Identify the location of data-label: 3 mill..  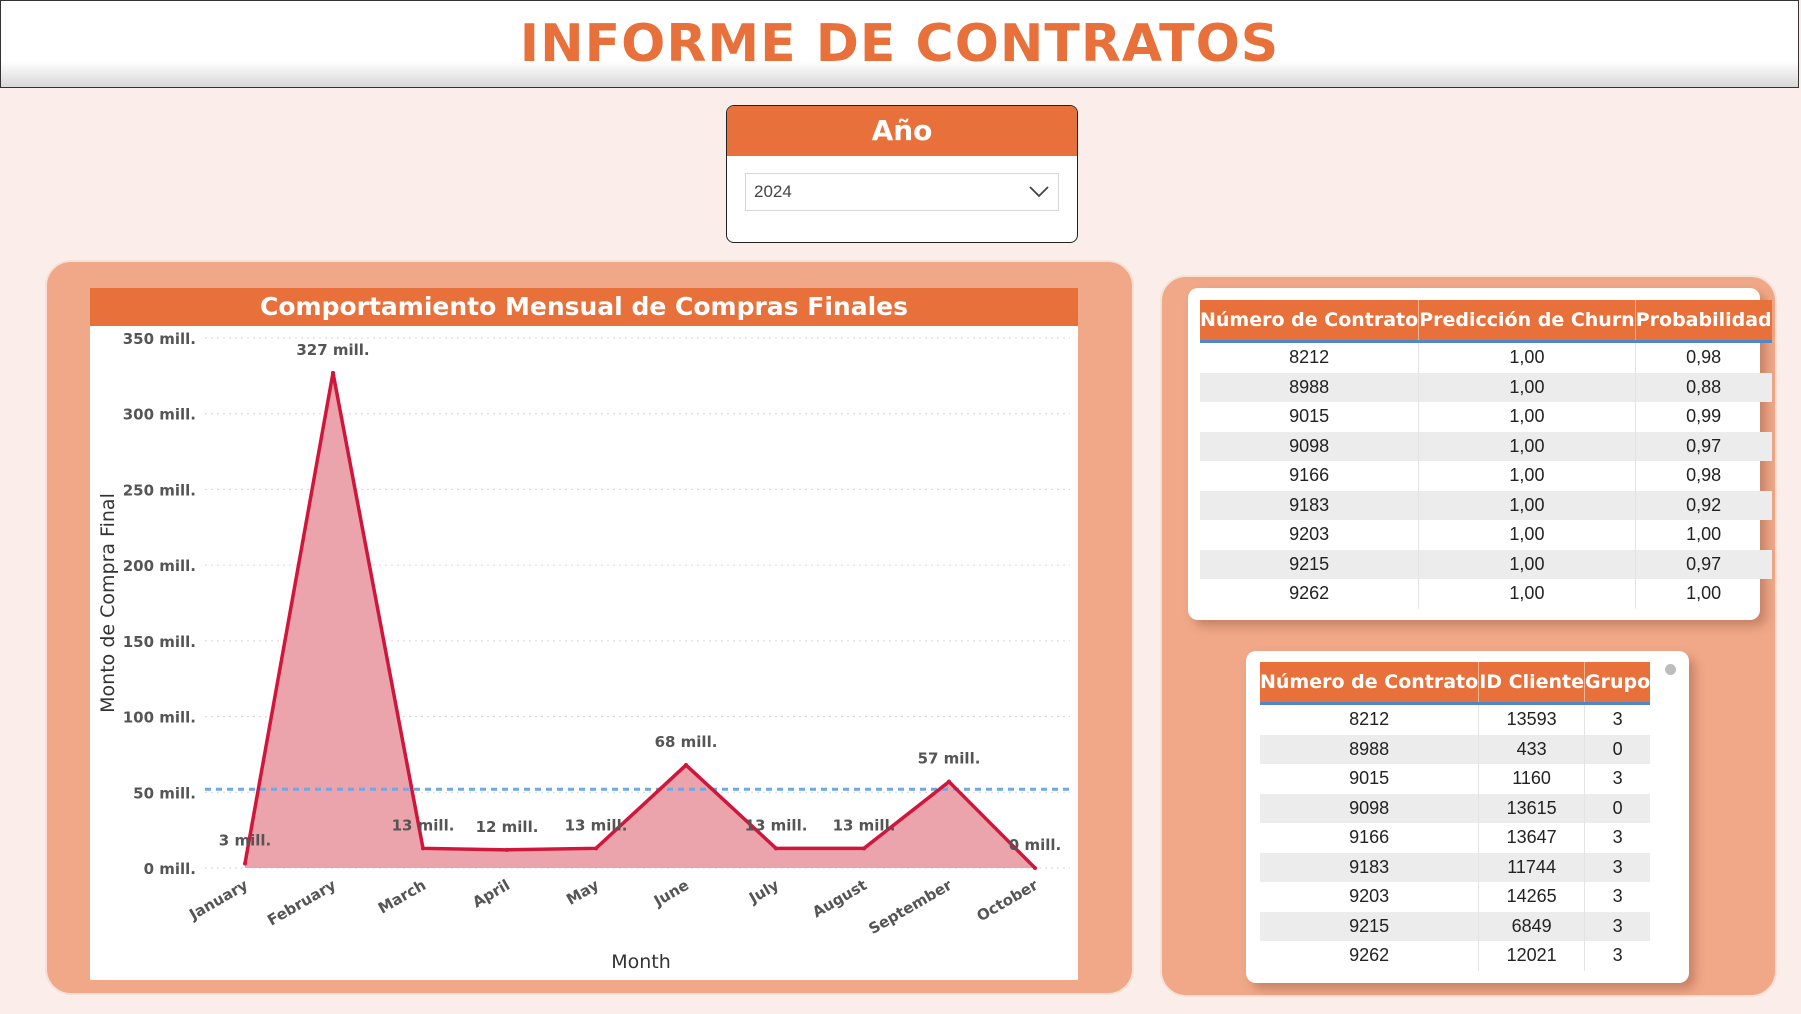
(245, 840).